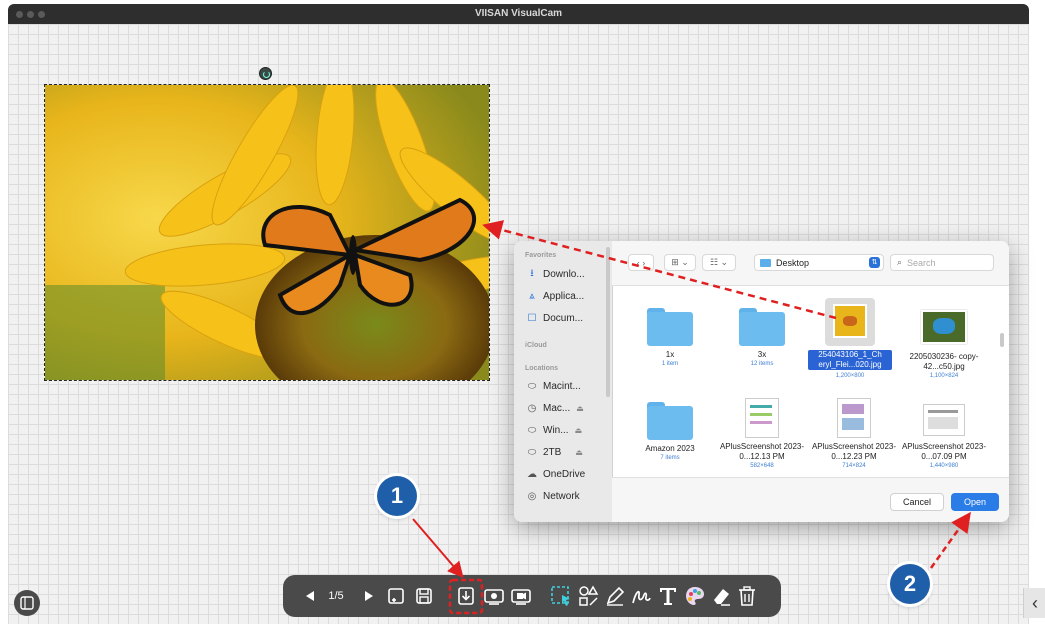 The image size is (1045, 627). Describe the element at coordinates (910, 584) in the screenshot. I see `step-2-badge: 2` at that location.